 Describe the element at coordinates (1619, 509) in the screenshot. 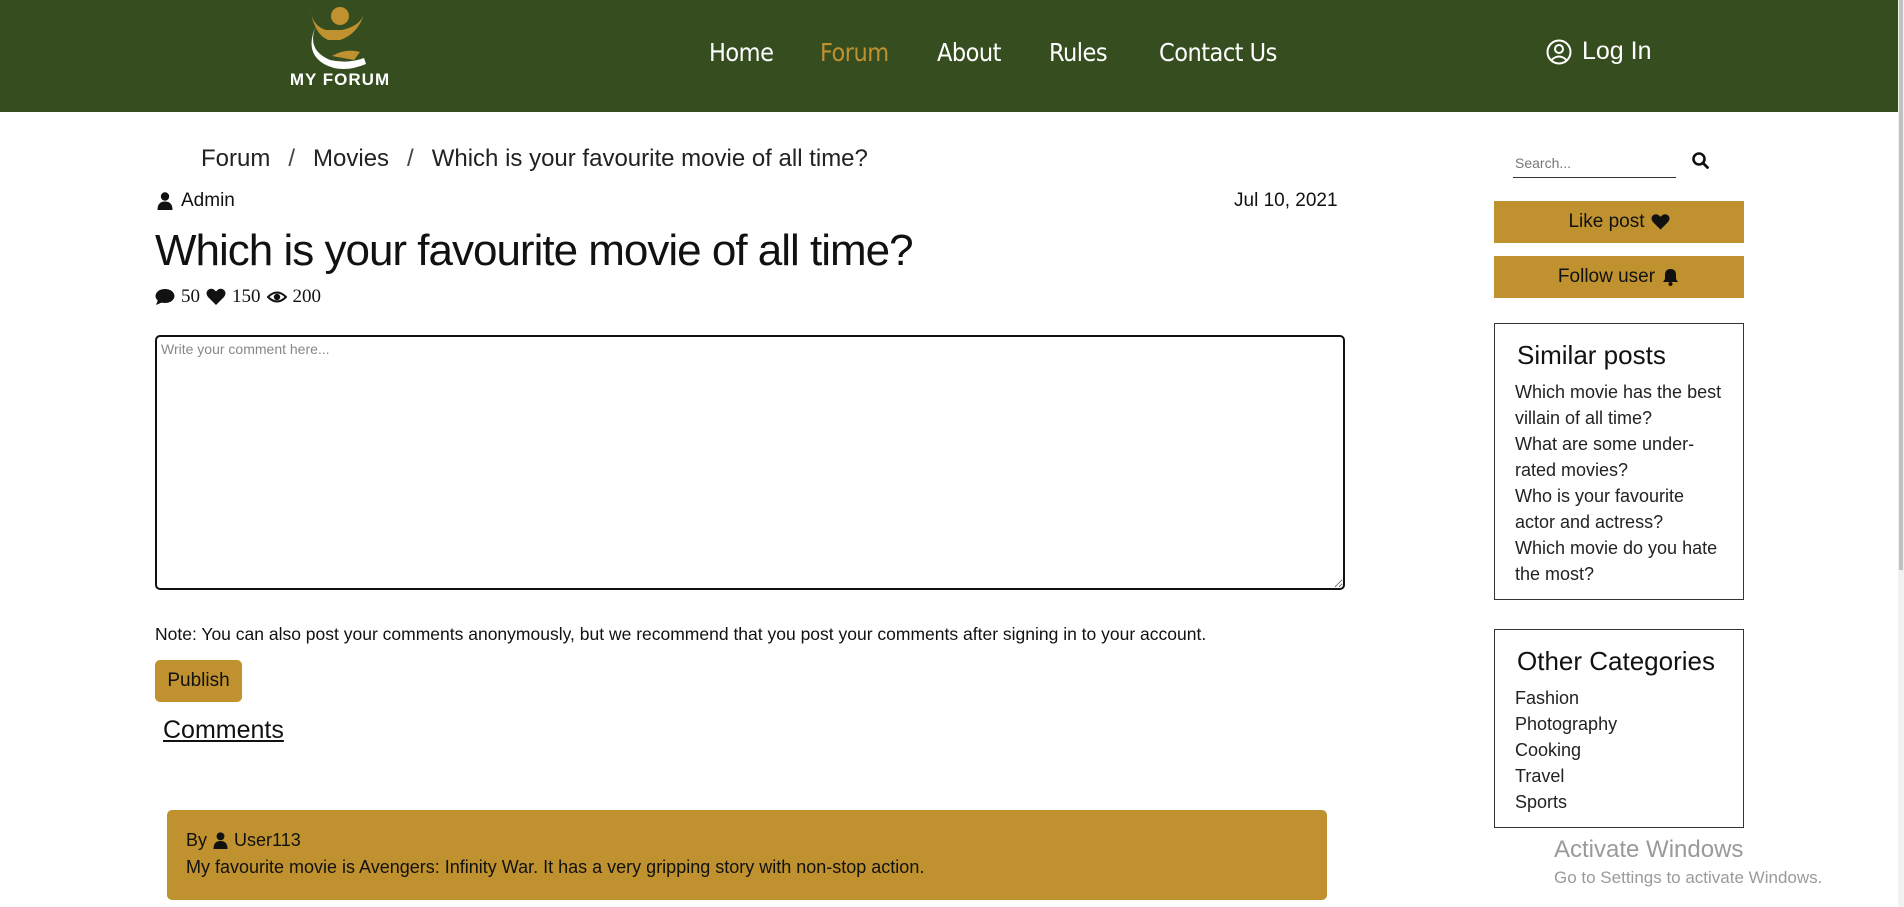

I see `similar-post-link: Who is your favourite actor and actress?` at that location.